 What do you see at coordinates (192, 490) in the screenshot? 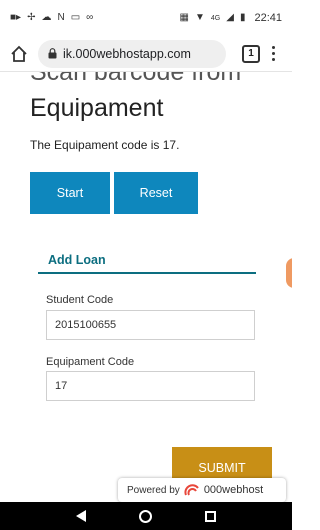
I see `webhost-logo-icon` at bounding box center [192, 490].